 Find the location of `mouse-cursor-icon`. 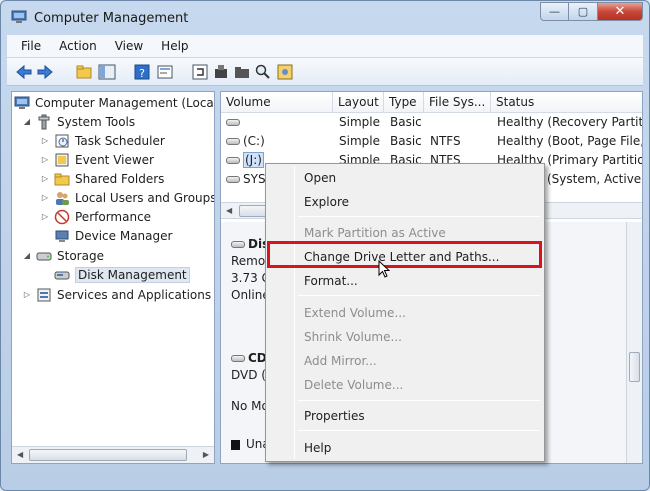

mouse-cursor-icon is located at coordinates (384, 269).